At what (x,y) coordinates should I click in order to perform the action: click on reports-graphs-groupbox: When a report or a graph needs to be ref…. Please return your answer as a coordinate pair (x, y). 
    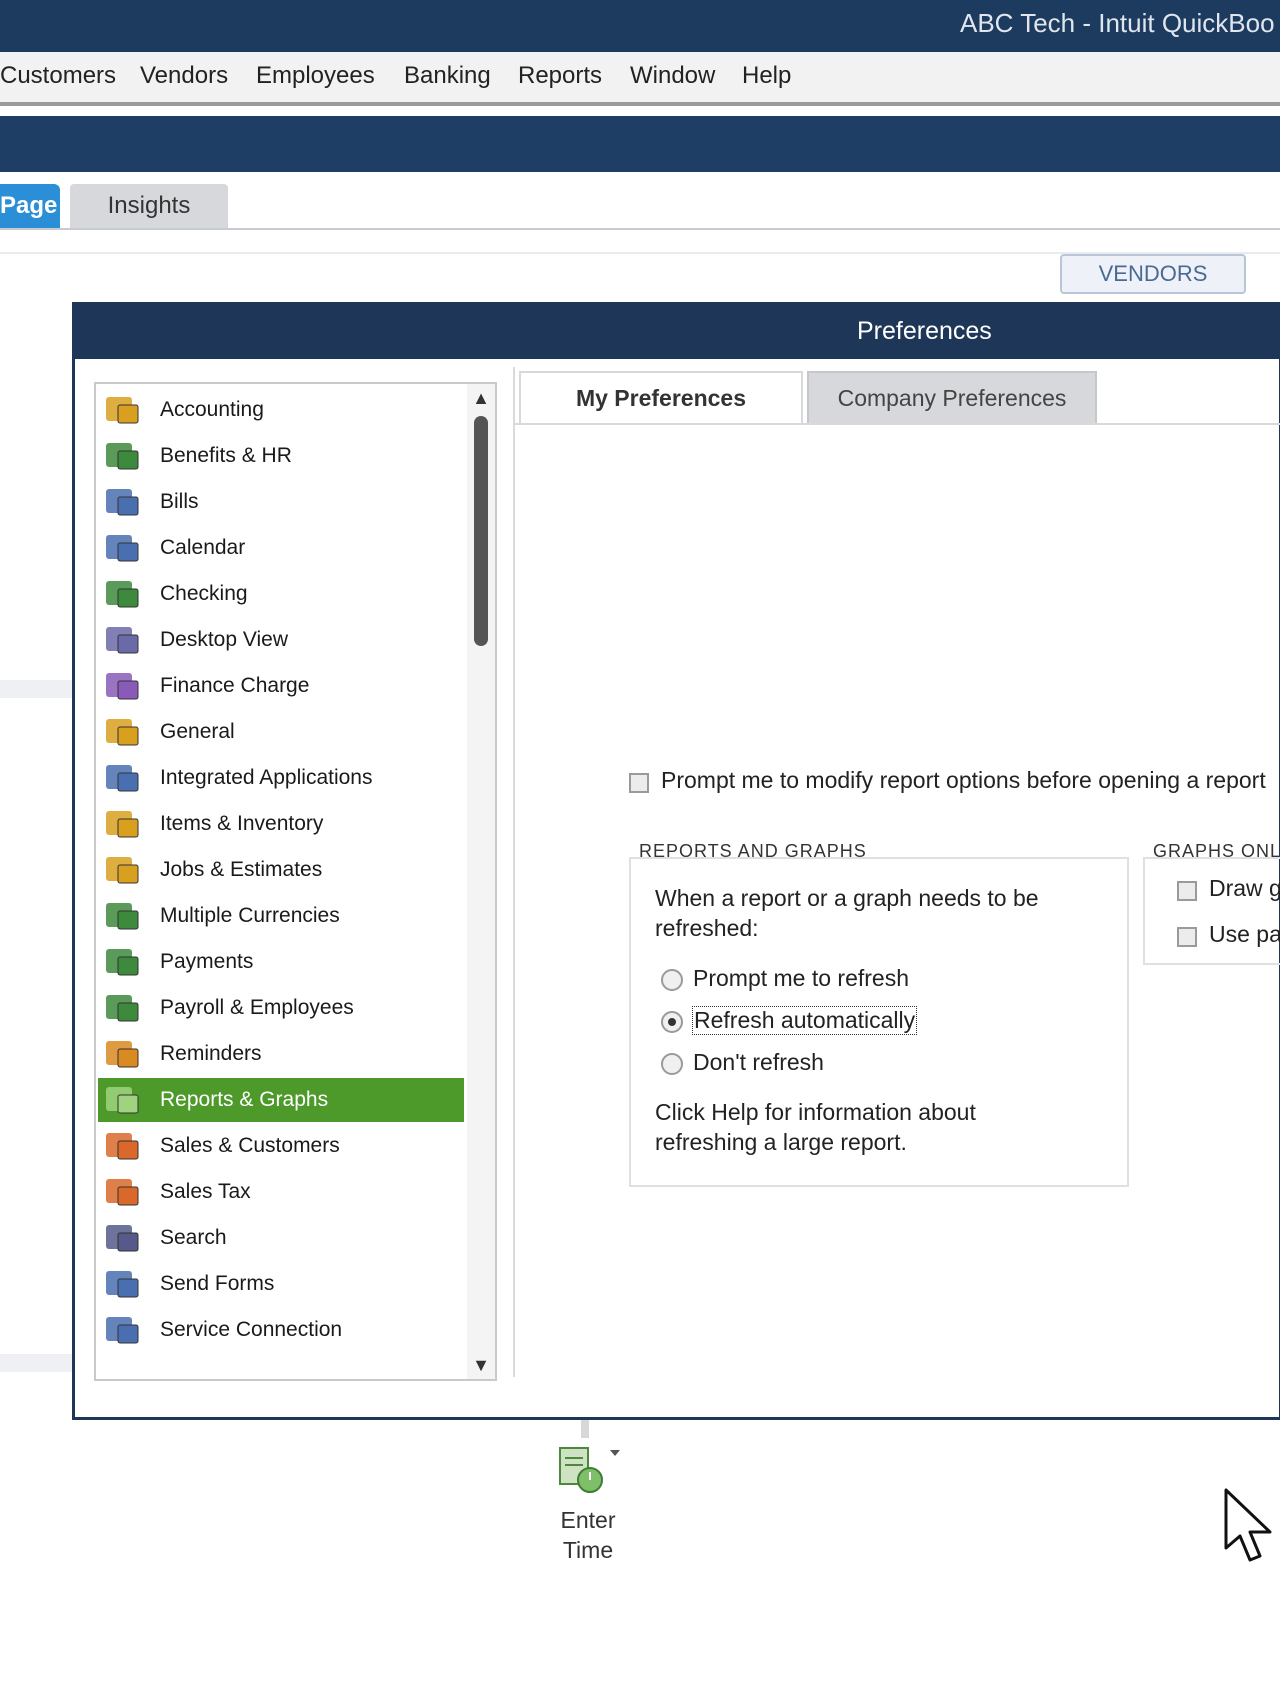
    Looking at the image, I should click on (879, 1022).